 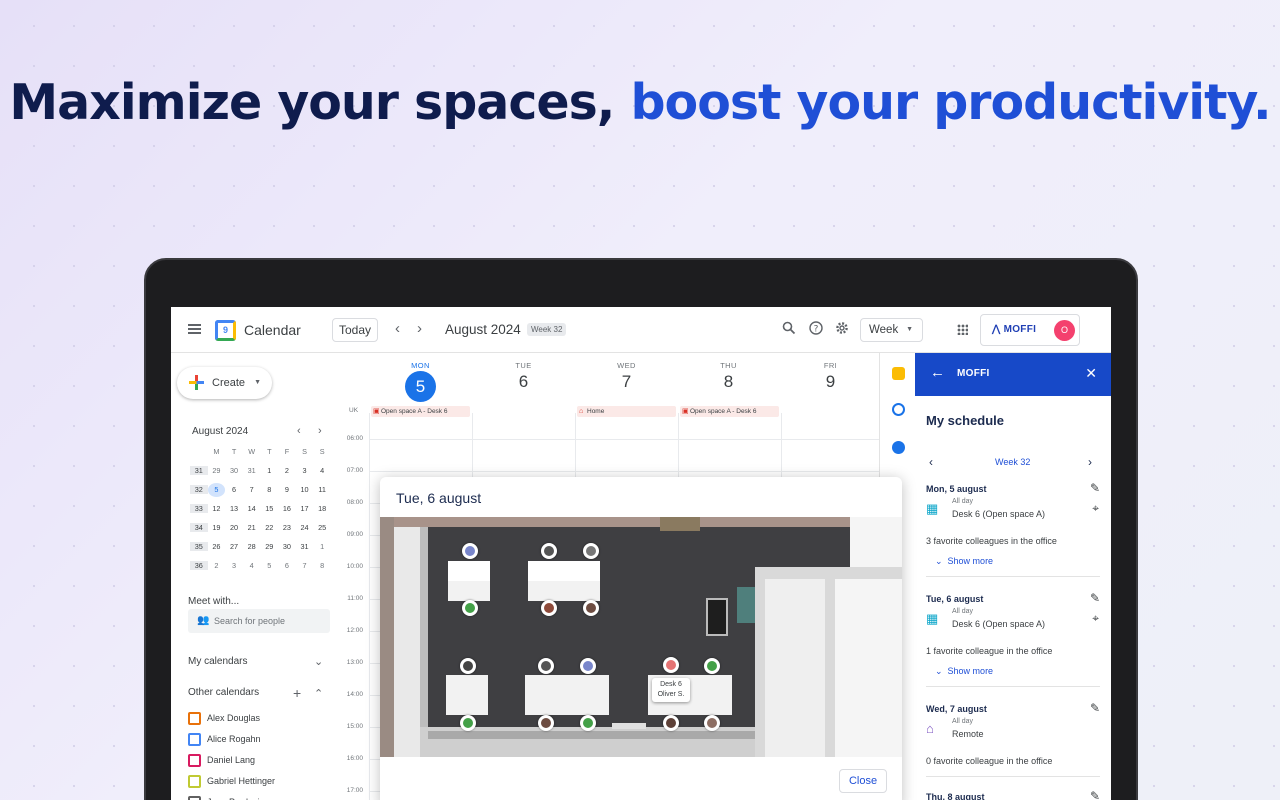 I want to click on mini-calendar-day: 19, so click(x=217, y=527).